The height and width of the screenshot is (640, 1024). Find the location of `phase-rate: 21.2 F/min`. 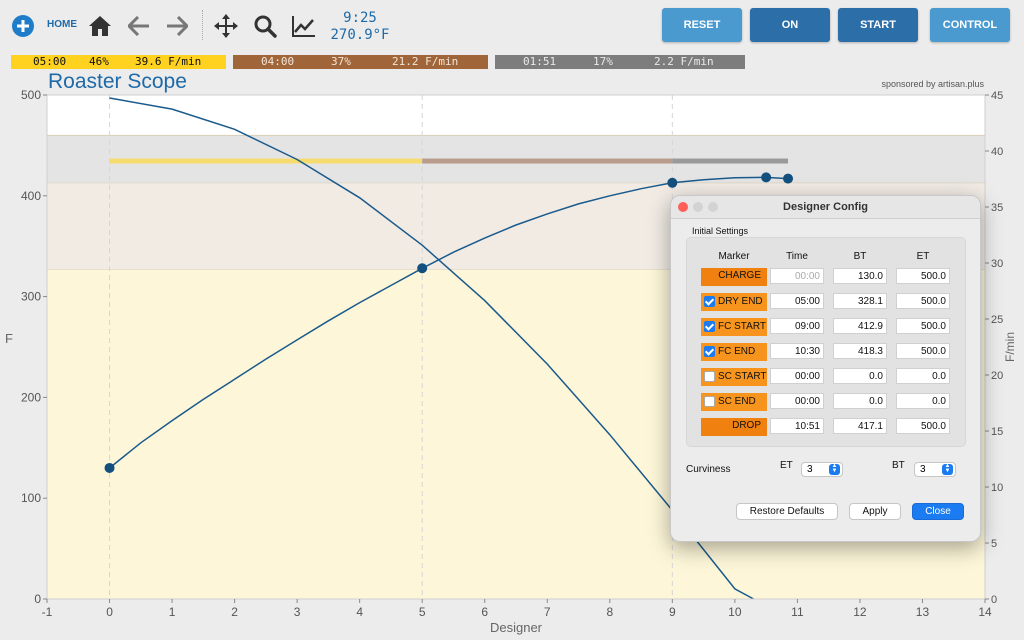

phase-rate: 21.2 F/min is located at coordinates (425, 61).